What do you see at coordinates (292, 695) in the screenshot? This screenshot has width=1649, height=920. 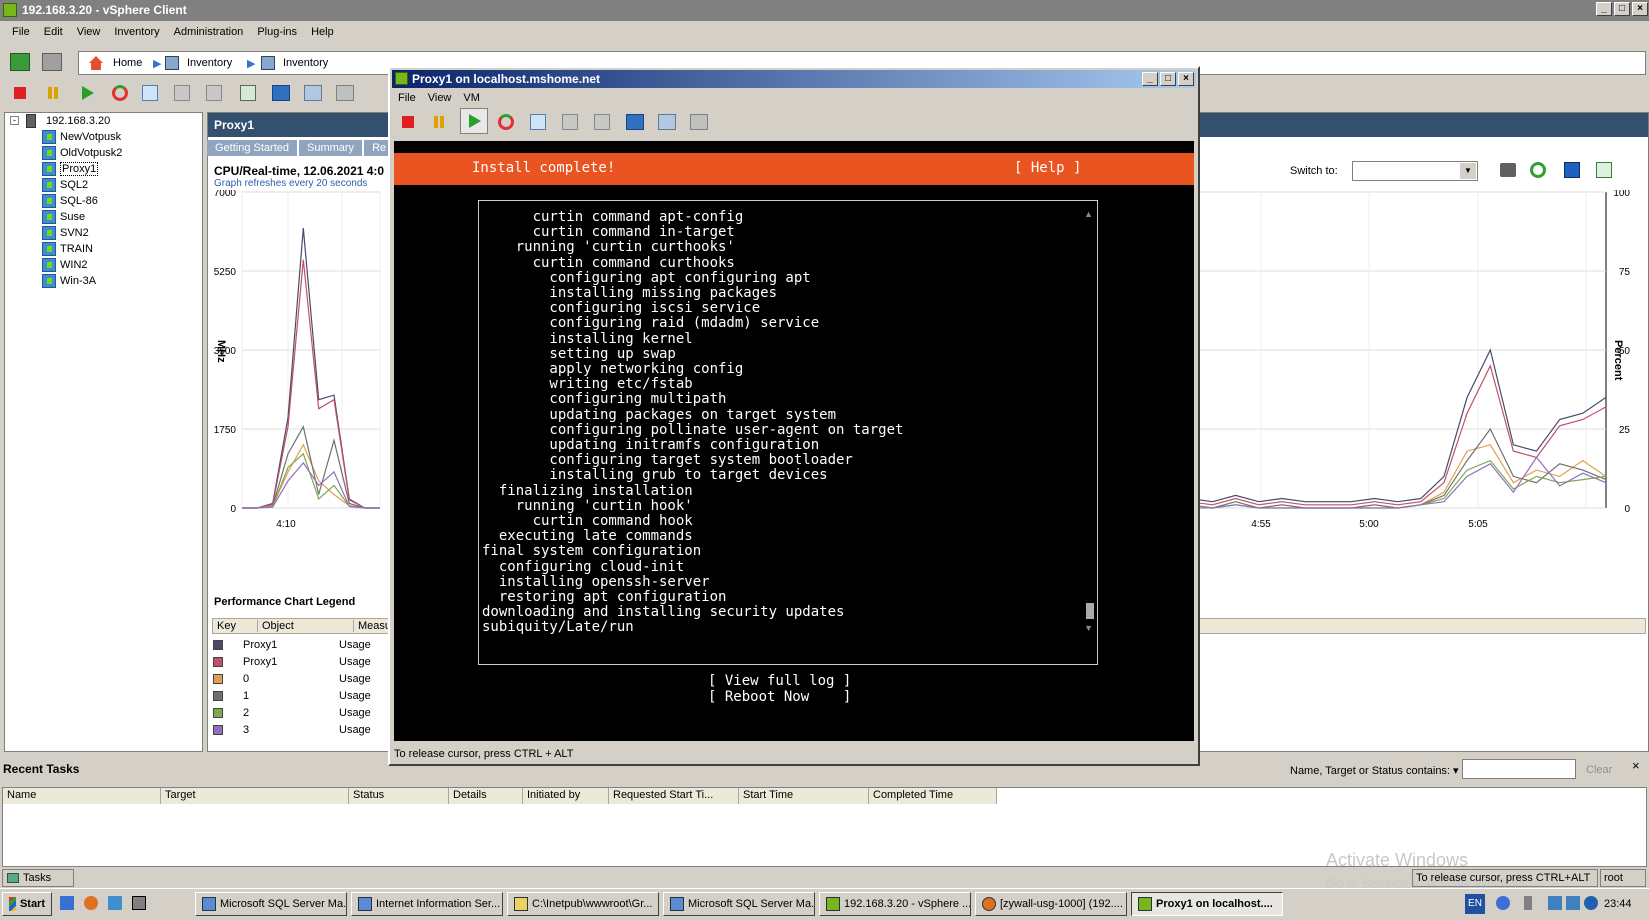 I see `legend-row: 1 Usage` at bounding box center [292, 695].